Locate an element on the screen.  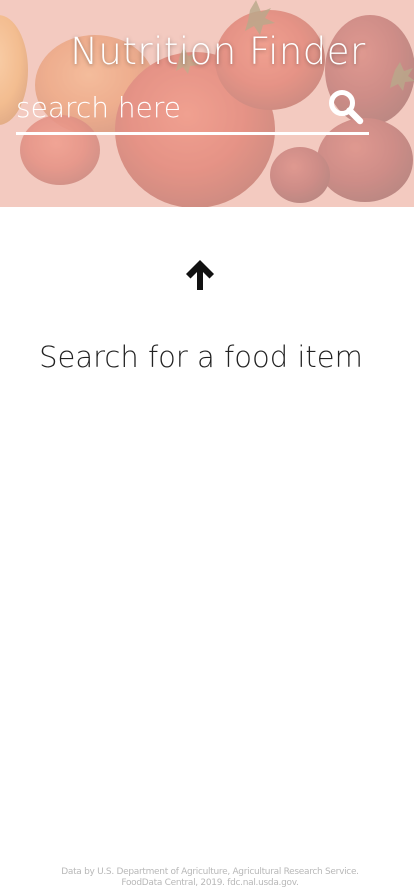
search-bar is located at coordinates (192, 109).